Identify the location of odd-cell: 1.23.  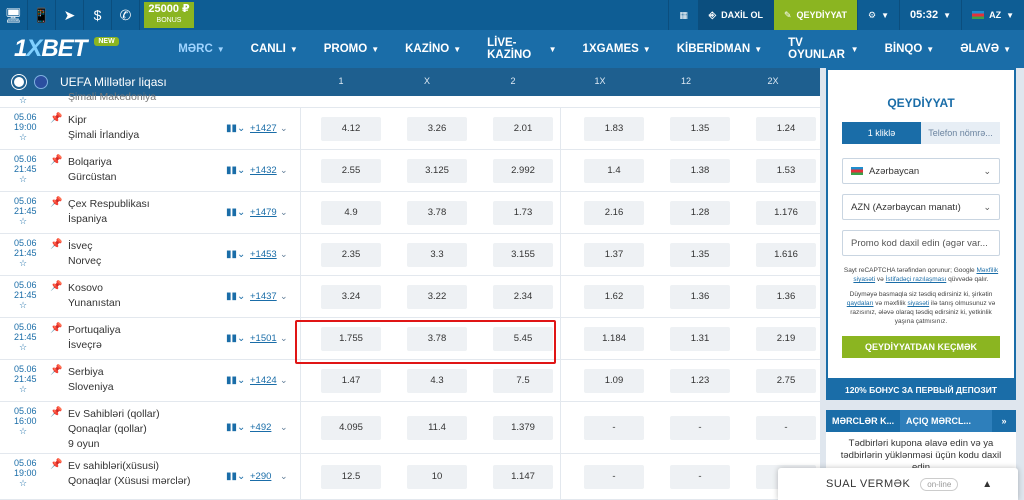
(700, 381).